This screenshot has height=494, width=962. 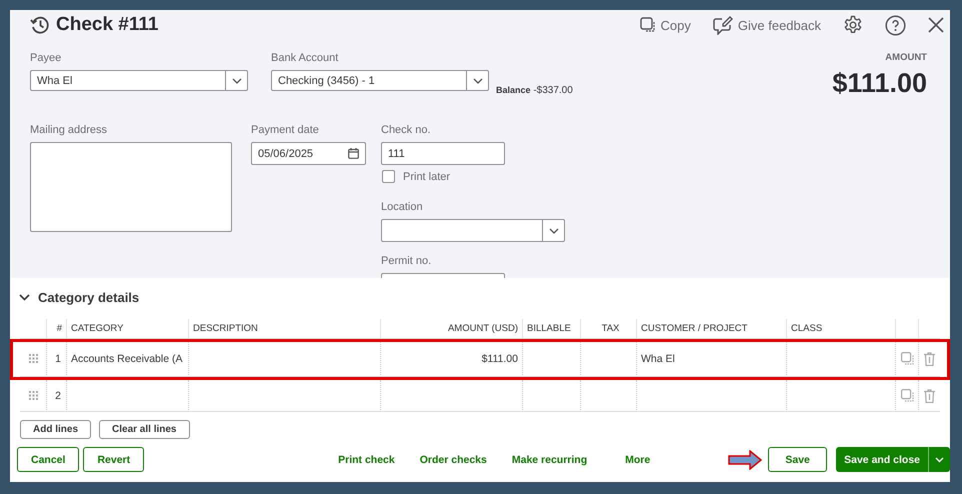 I want to click on history-icon, so click(x=40, y=25).